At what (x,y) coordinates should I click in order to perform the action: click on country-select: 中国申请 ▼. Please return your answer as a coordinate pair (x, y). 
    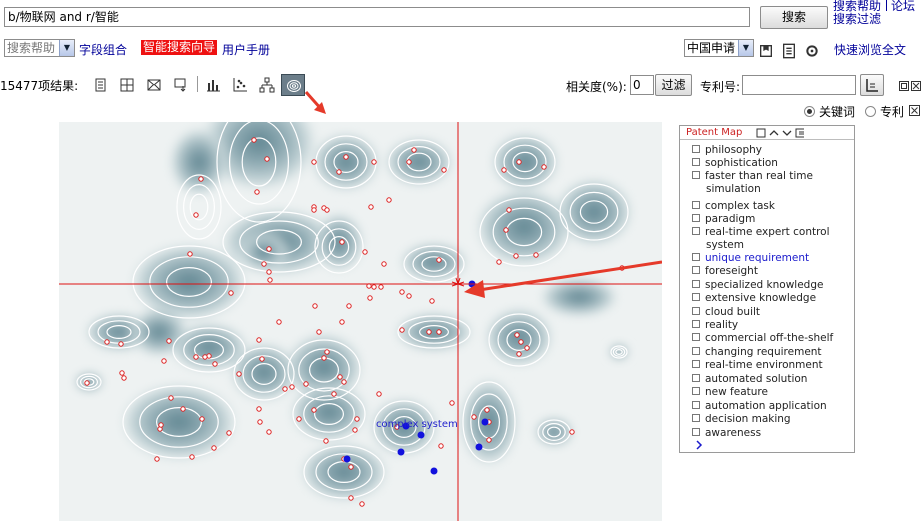
    Looking at the image, I should click on (719, 48).